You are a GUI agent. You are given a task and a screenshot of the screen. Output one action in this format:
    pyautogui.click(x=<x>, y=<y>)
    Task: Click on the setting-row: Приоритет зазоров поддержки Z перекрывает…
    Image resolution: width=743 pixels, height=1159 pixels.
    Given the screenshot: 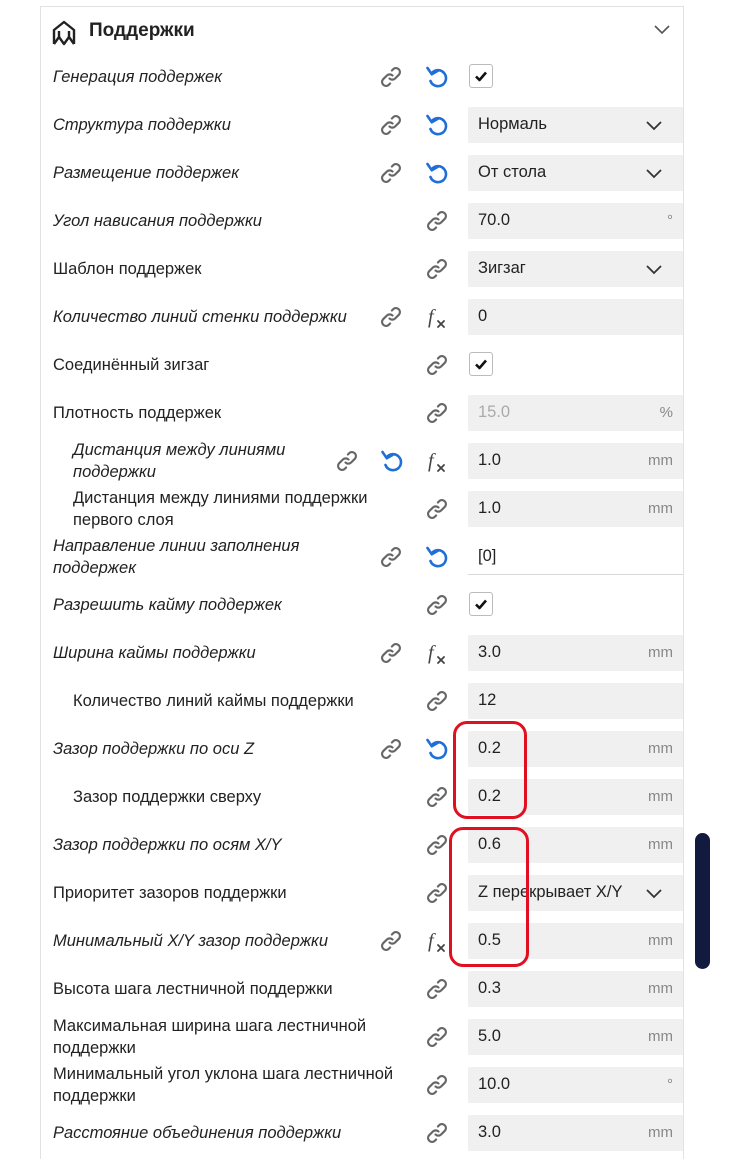 What is the action you would take?
    pyautogui.click(x=362, y=893)
    